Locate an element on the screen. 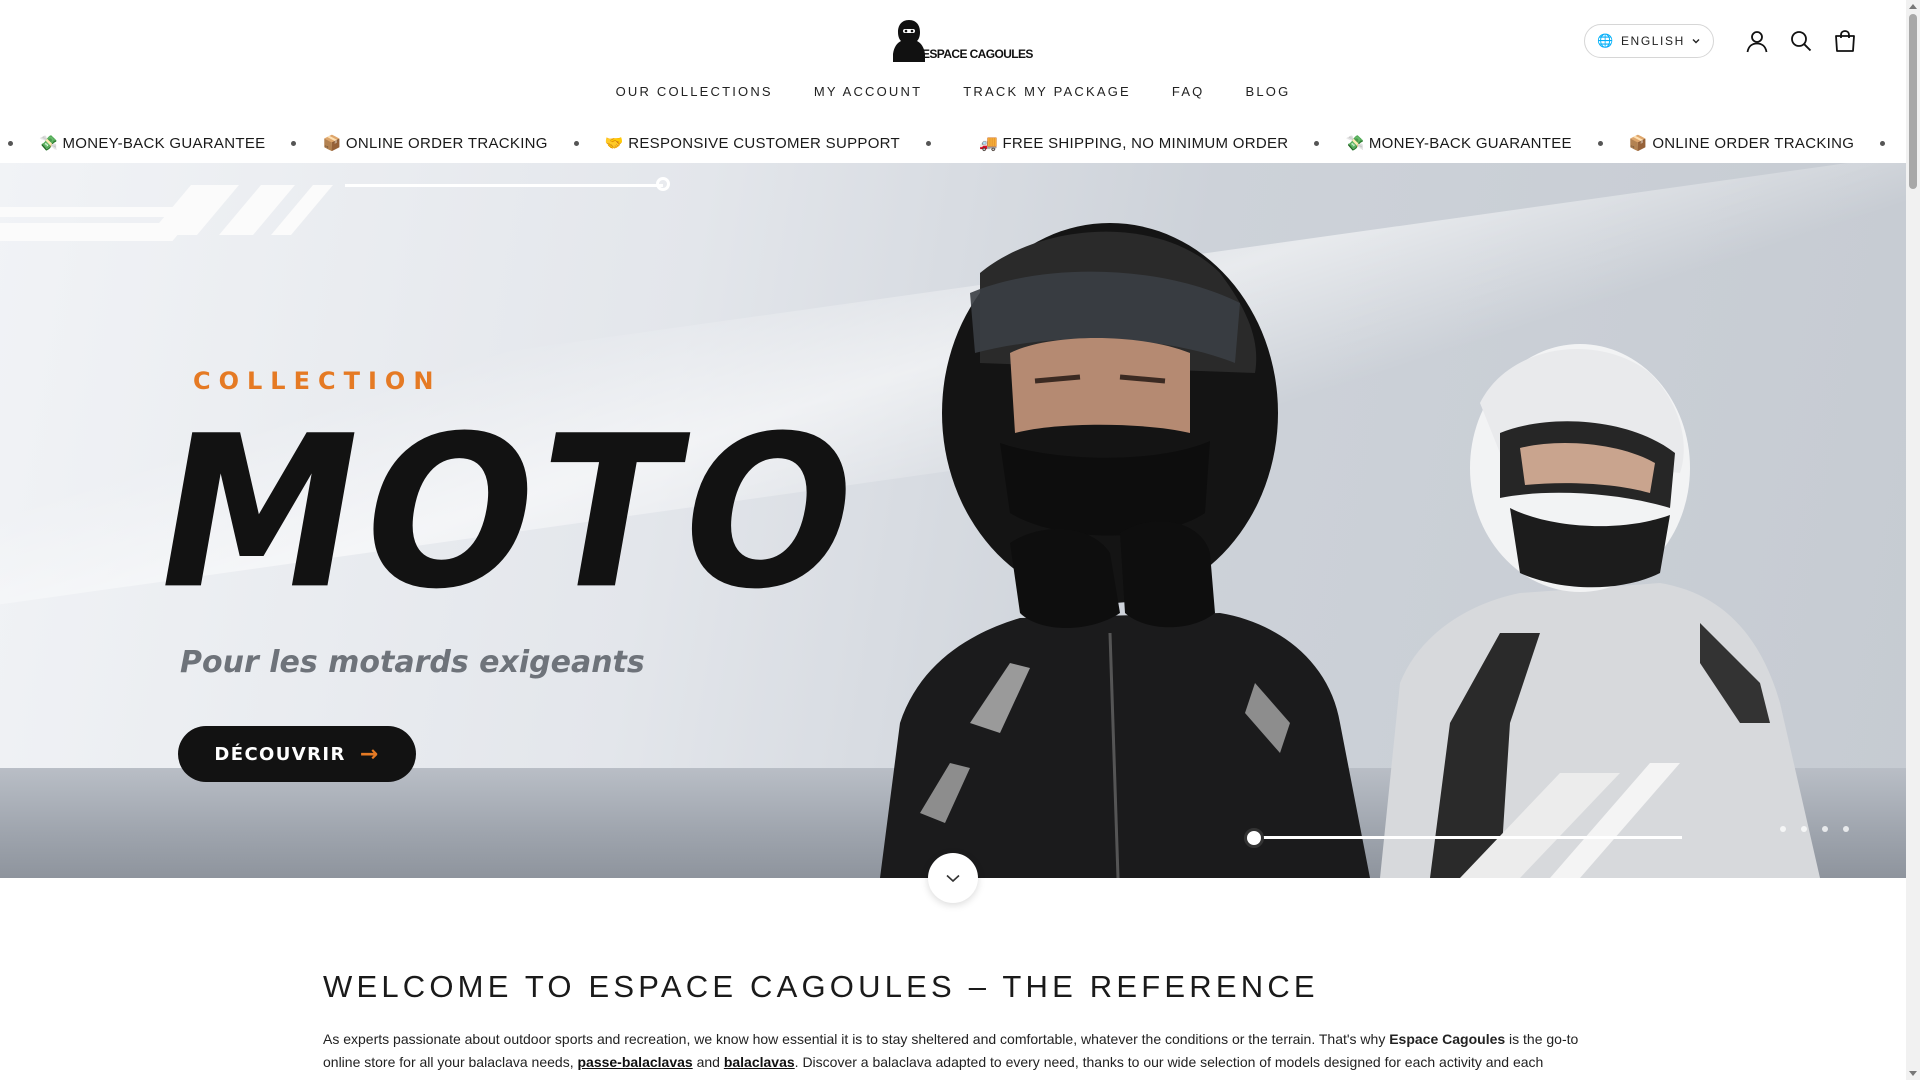  balaclava-figure-icon is located at coordinates (909, 41).